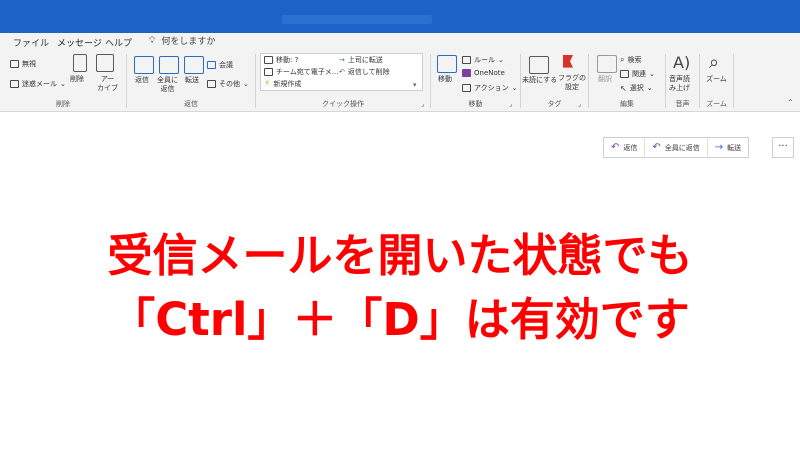  I want to click on junk-icon, so click(14, 84).